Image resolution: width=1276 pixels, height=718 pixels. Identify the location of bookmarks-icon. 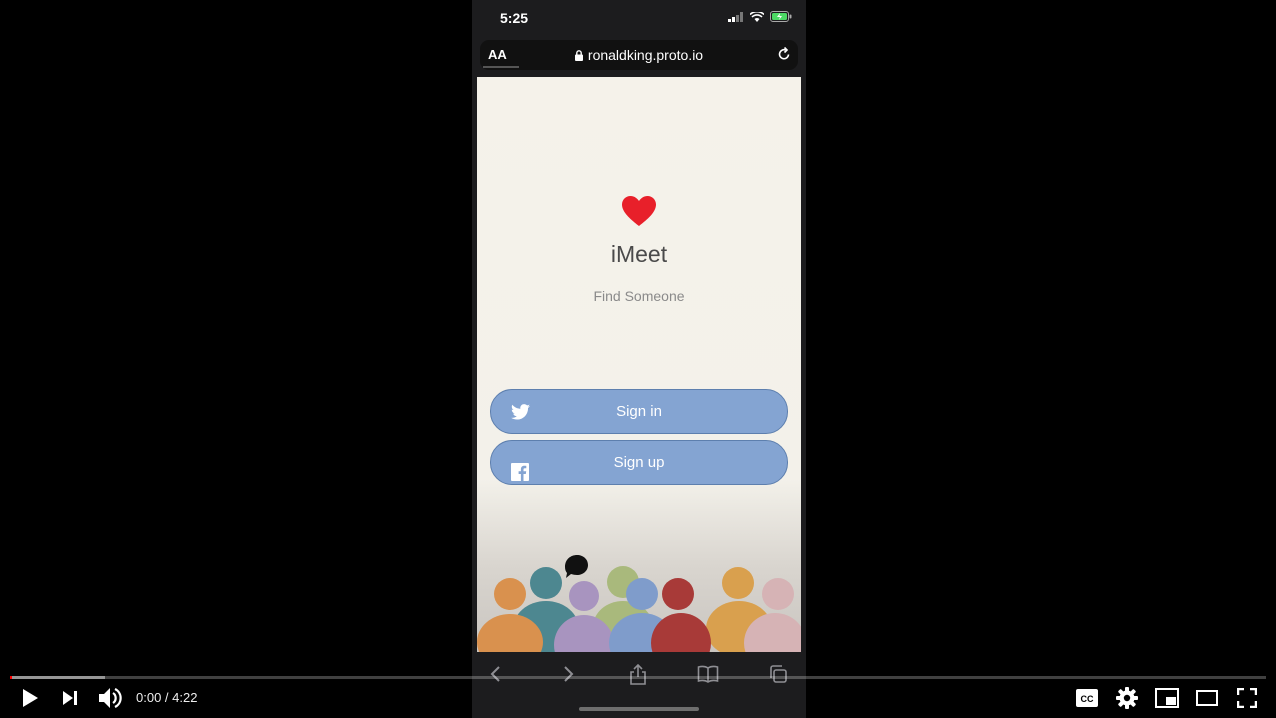
(708, 674).